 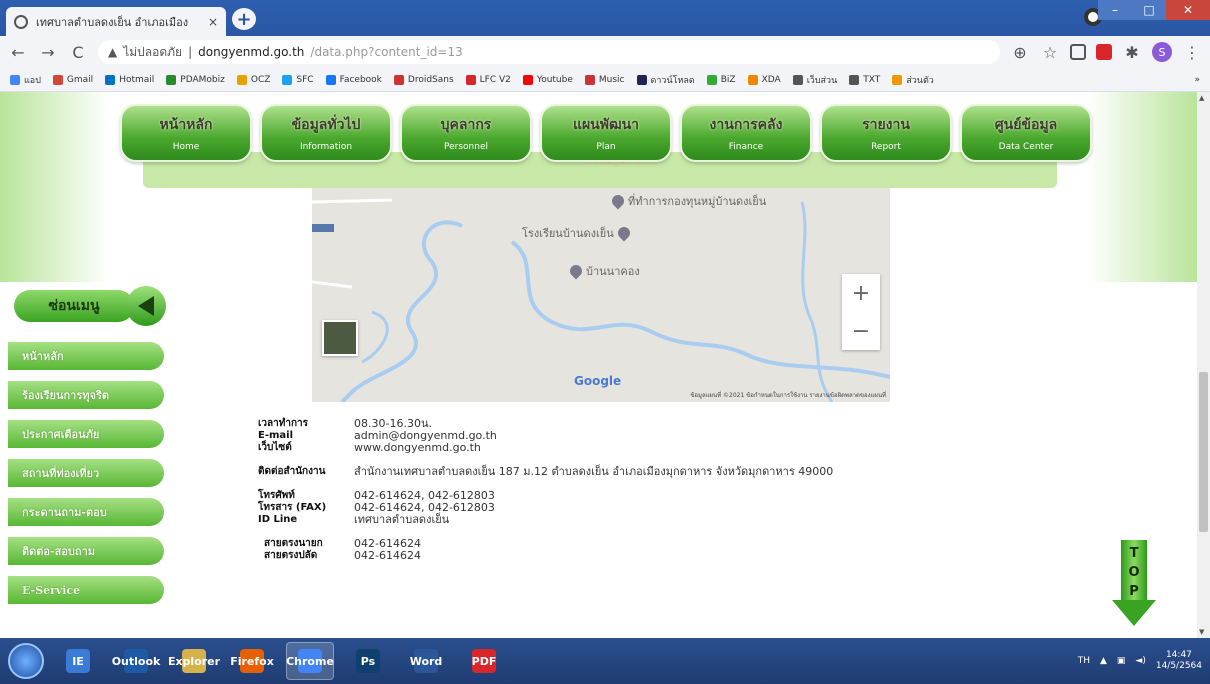 I want to click on language-indicator: TH, so click(x=1084, y=661).